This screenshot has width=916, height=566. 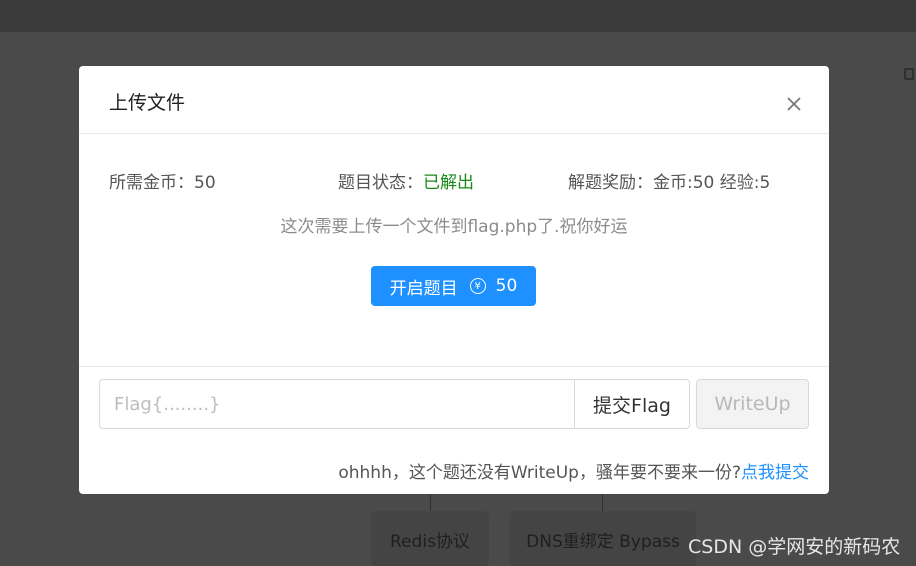 What do you see at coordinates (539, 473) in the screenshot?
I see `writeup-note-text: ohhhh，这个题还没有WriteUp，骚年要不要来一份?` at bounding box center [539, 473].